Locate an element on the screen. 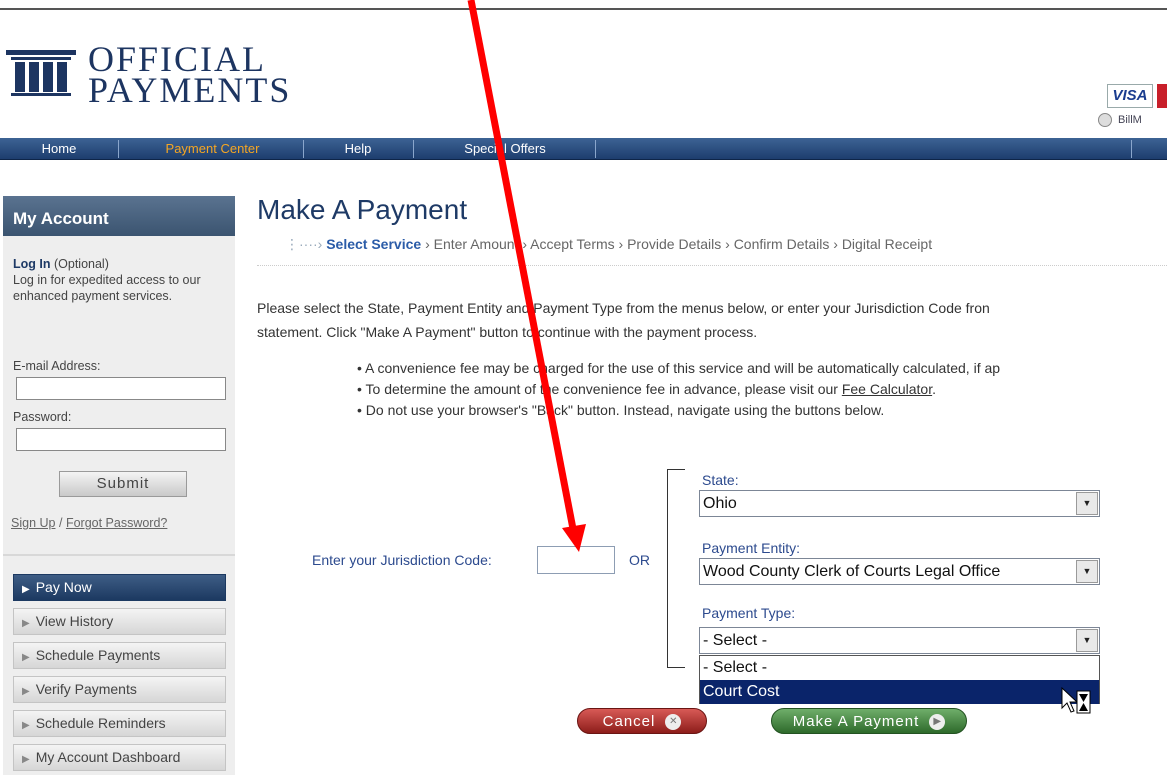 Image resolution: width=1167 pixels, height=775 pixels. menu-my-account-dashboard: ▶ My Account Dashboard is located at coordinates (119, 757).